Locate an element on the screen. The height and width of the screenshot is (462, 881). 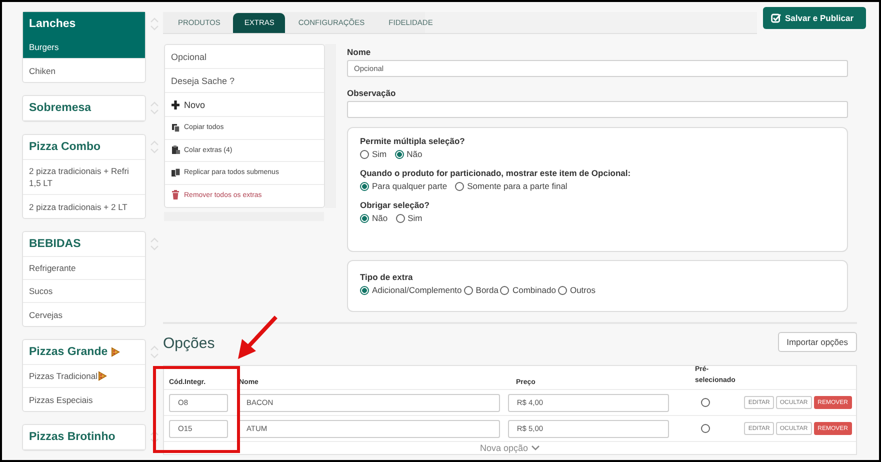
extra-list-item: Deseja Sache ? is located at coordinates (244, 81).